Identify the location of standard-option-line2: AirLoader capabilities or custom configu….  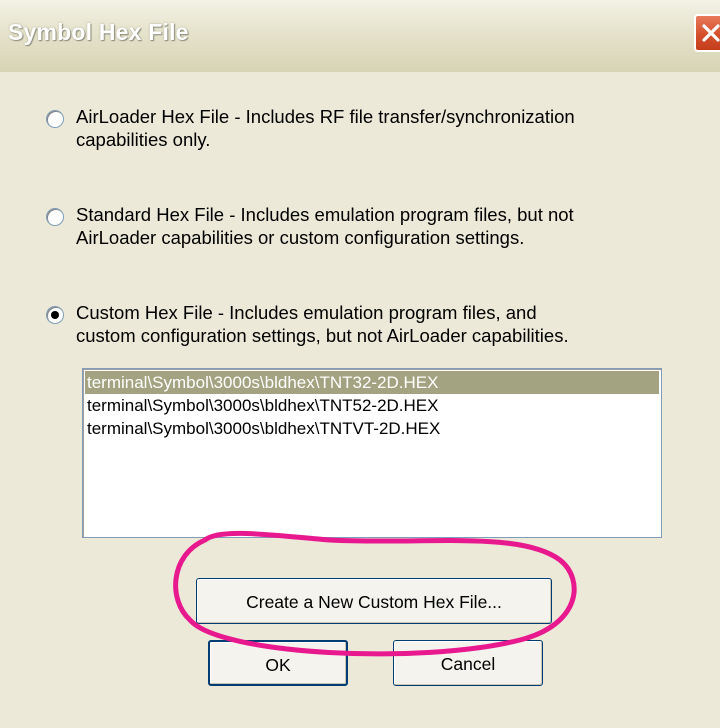
(300, 237).